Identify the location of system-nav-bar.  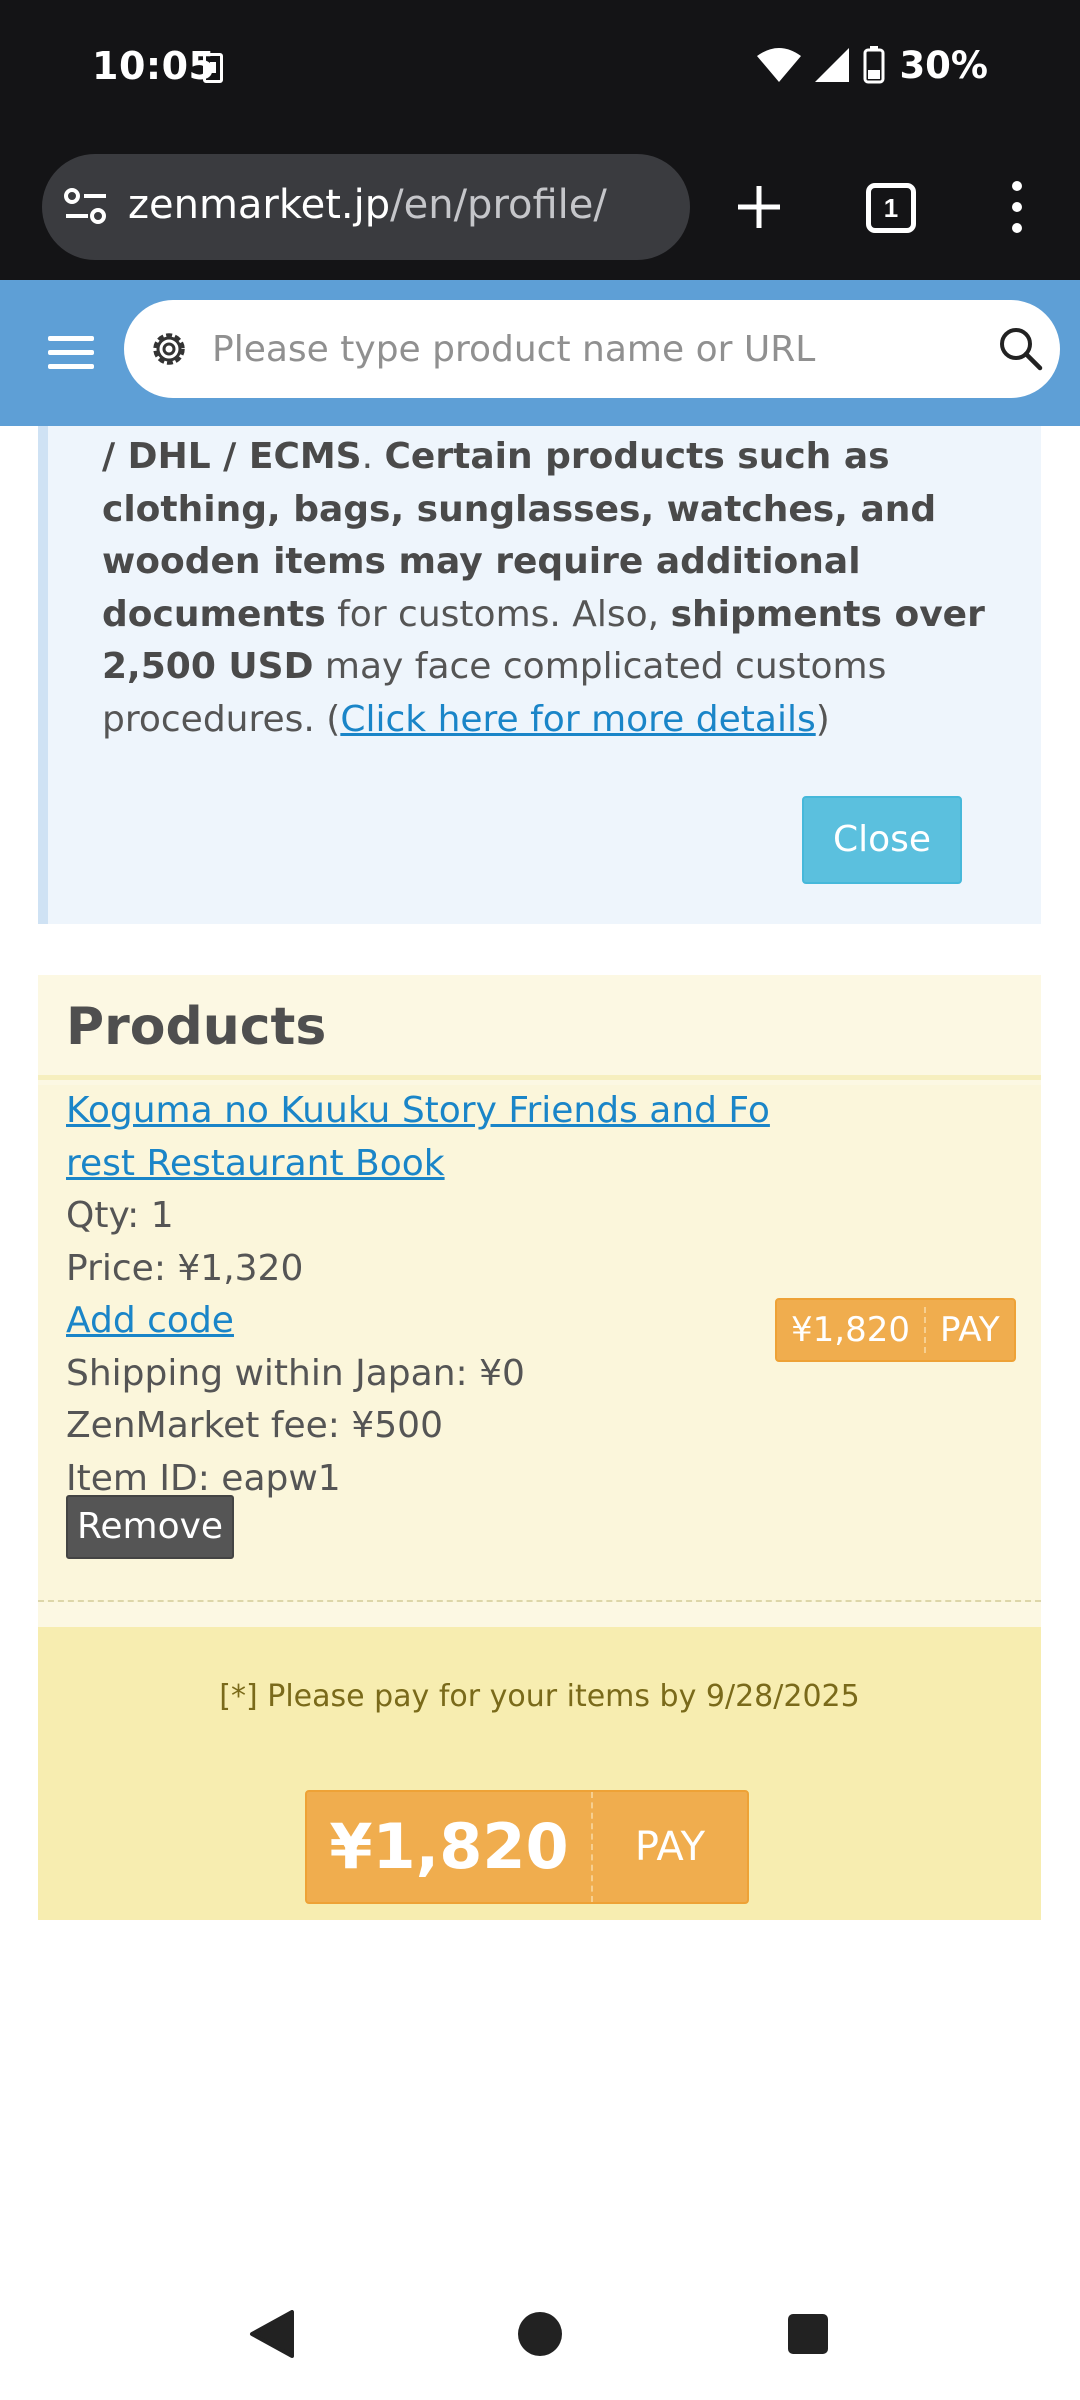
(540, 2340).